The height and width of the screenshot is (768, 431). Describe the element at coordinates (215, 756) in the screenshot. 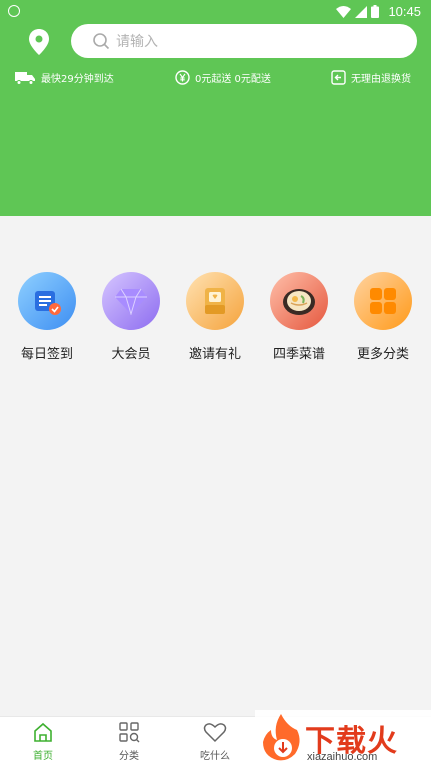

I see `tab-label: 吃什么` at that location.